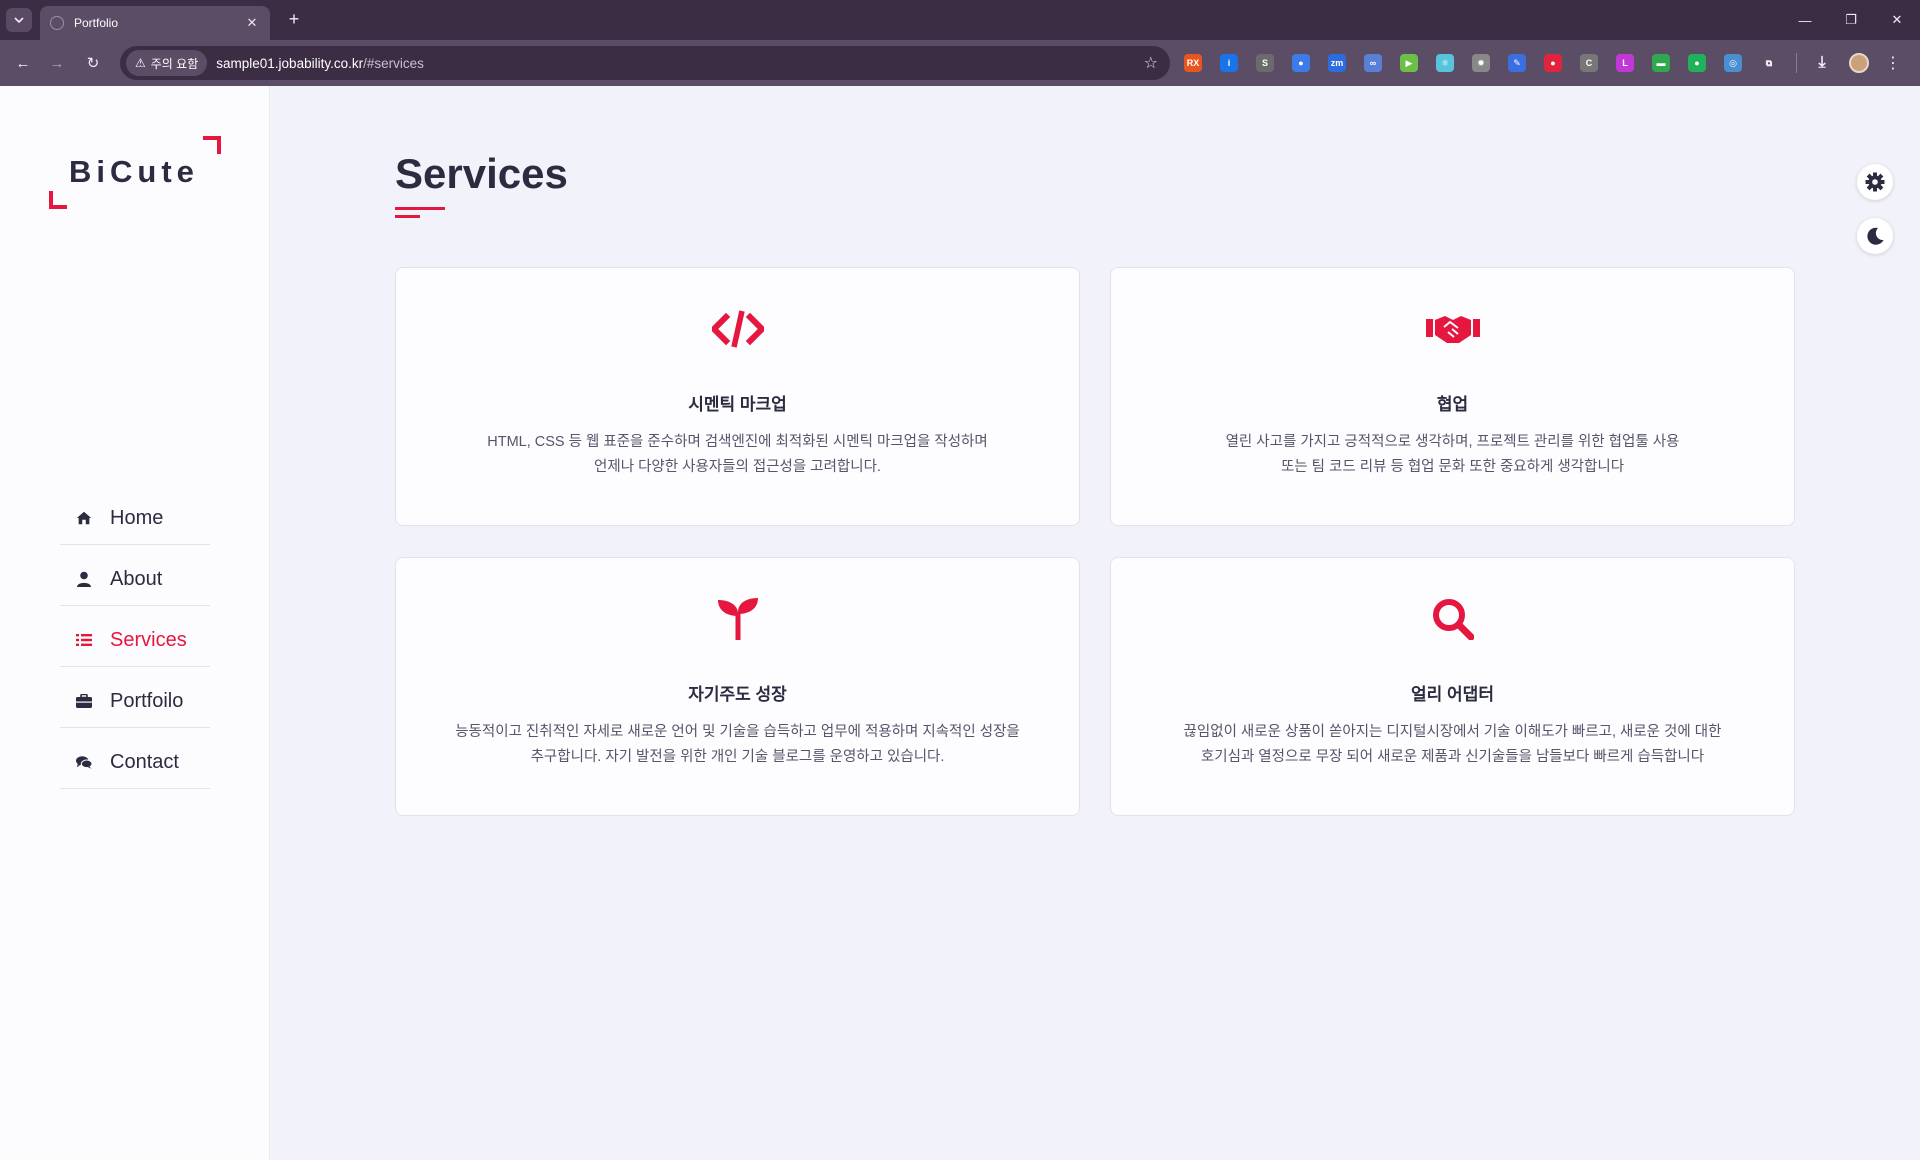  I want to click on logo-text: BiCute, so click(134, 171).